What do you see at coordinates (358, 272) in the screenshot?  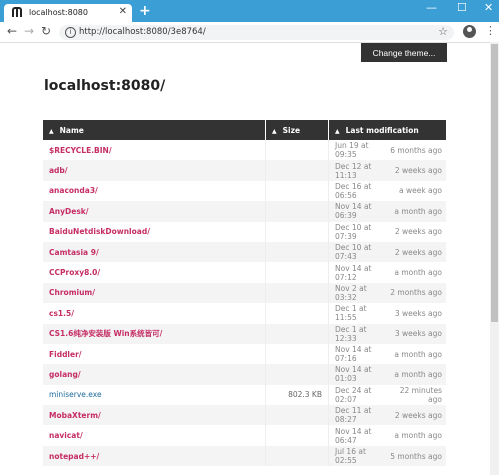 I see `entry-date: Nov 14 at 07:12` at bounding box center [358, 272].